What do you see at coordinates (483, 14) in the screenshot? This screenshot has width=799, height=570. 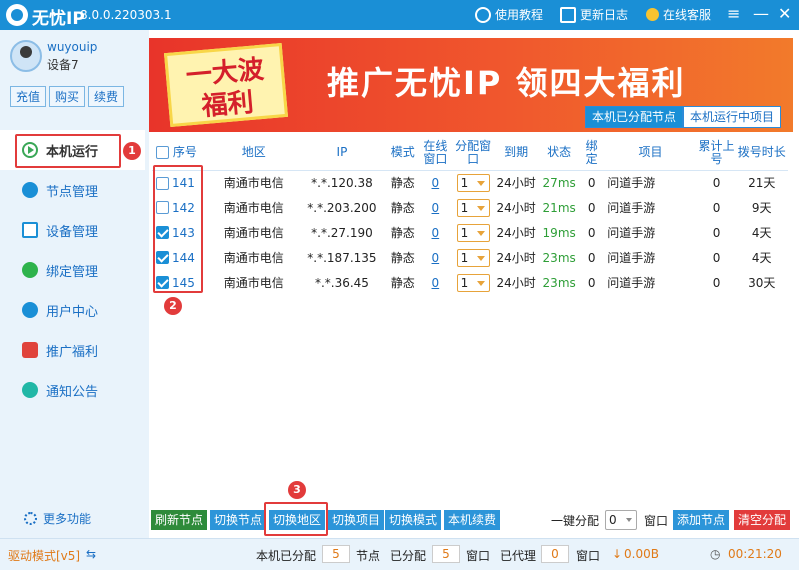 I see `help-icon` at bounding box center [483, 14].